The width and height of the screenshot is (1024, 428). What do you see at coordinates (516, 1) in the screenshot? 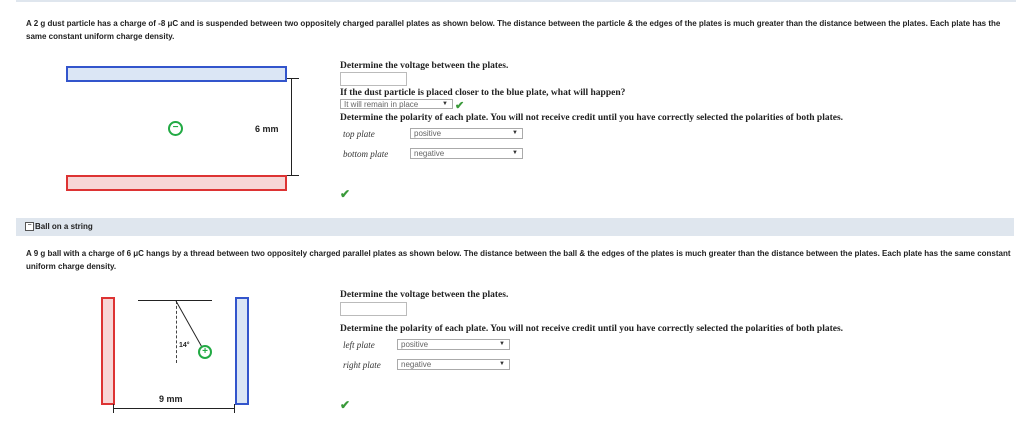
I see `cut-section-header` at bounding box center [516, 1].